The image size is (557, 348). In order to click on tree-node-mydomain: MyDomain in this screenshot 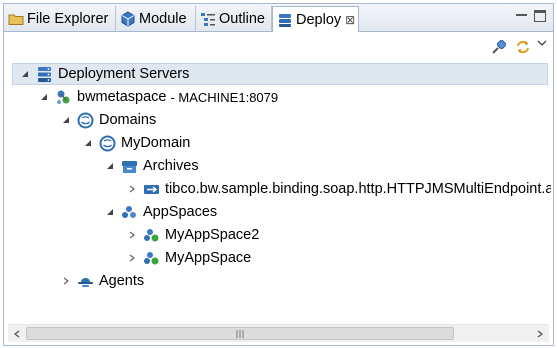, I will do `click(136, 143)`.